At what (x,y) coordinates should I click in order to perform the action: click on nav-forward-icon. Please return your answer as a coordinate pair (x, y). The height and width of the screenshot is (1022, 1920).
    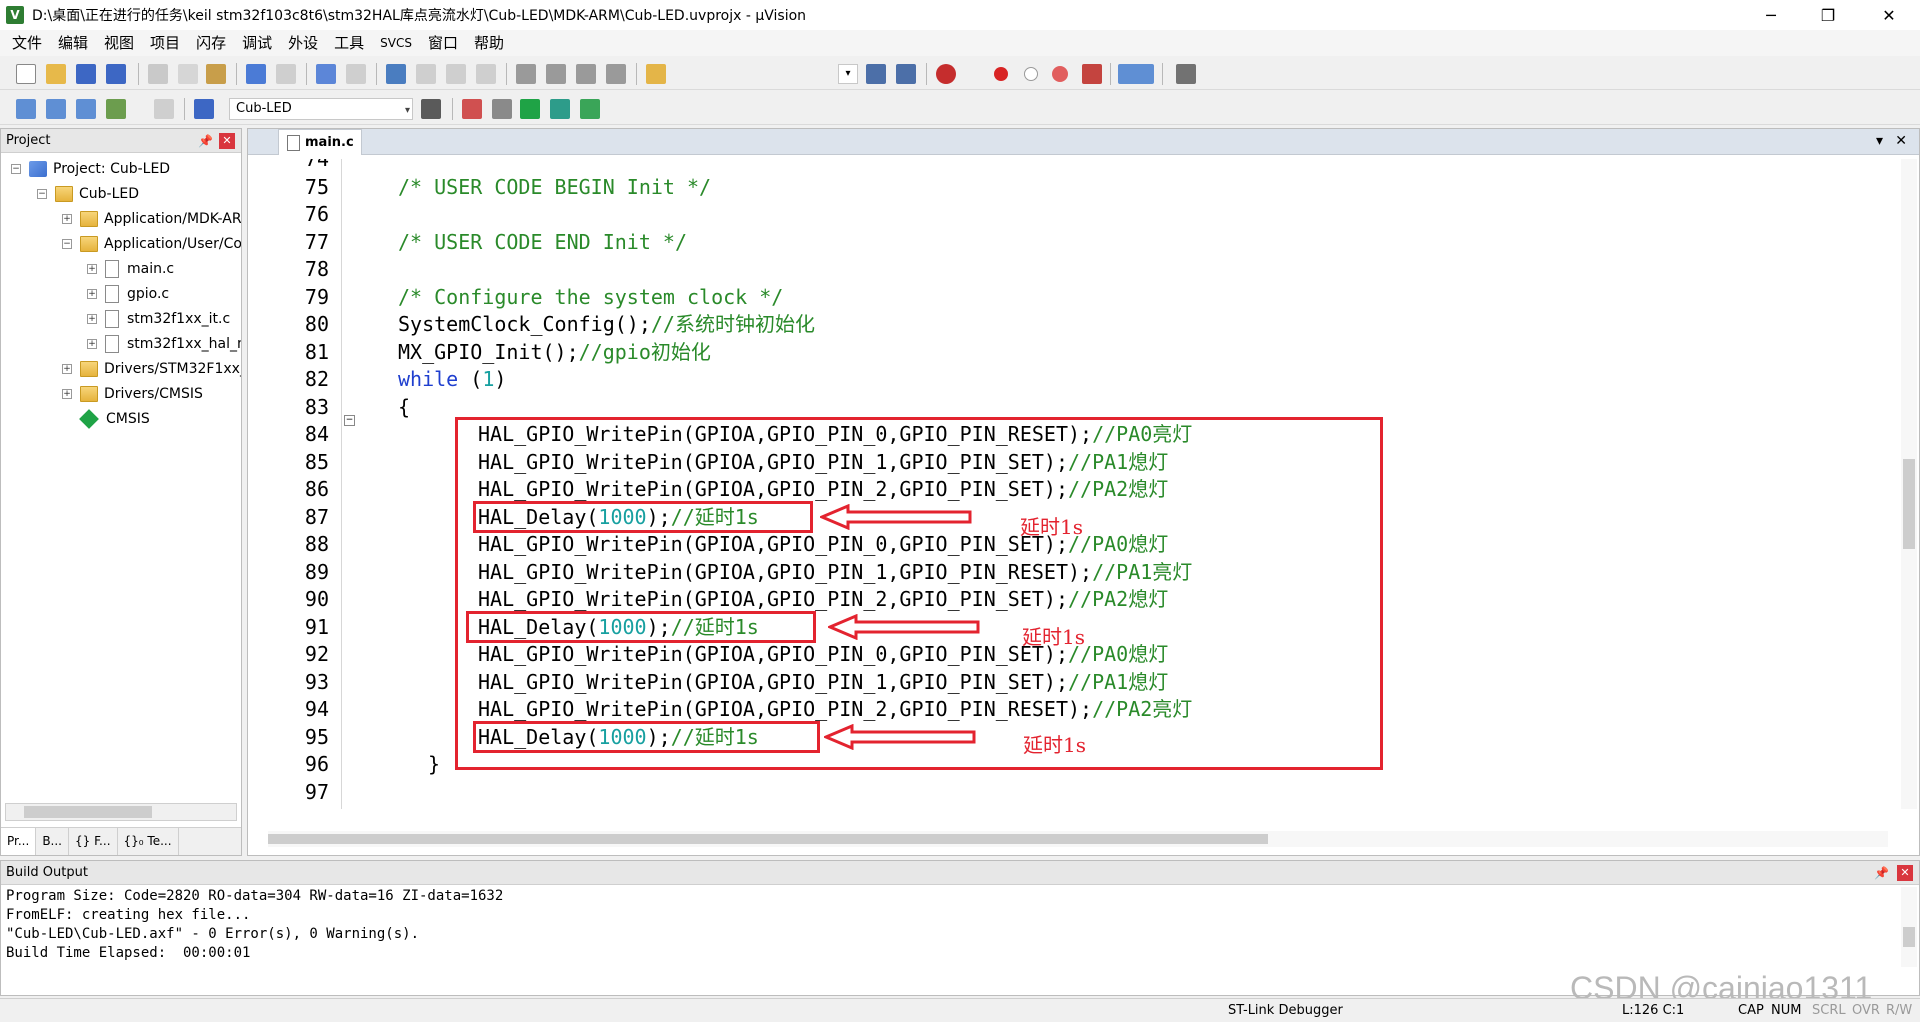
    Looking at the image, I should click on (356, 74).